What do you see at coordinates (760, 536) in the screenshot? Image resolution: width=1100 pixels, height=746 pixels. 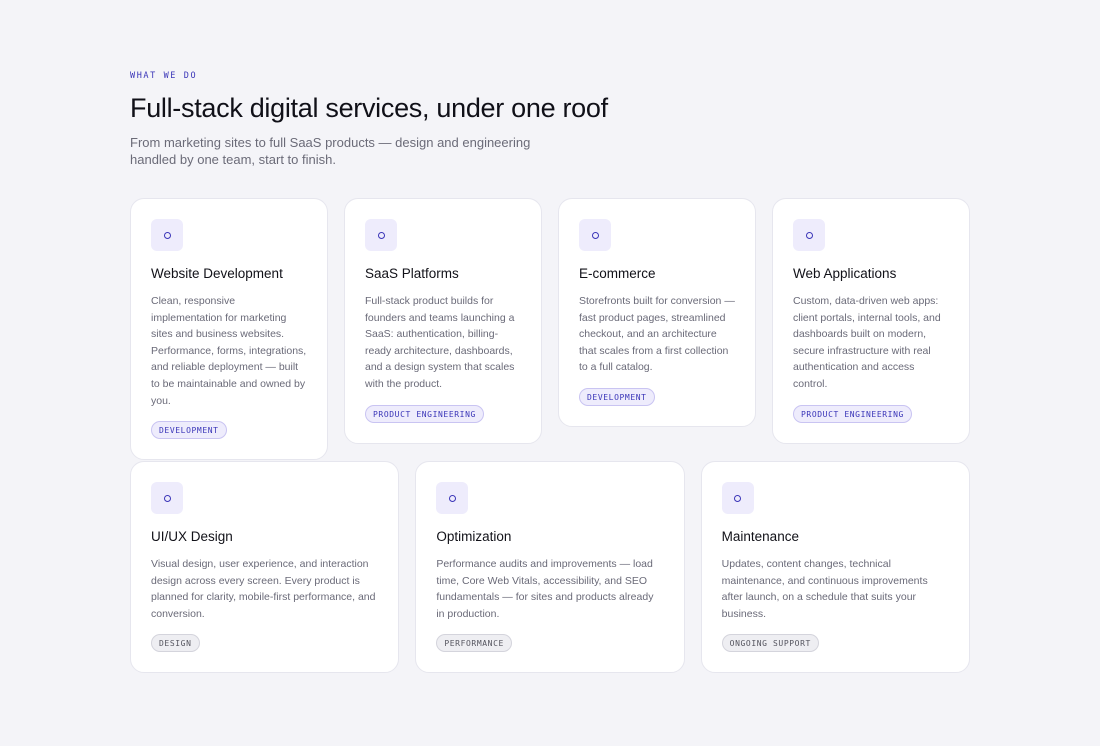 I see `service-title: Maintenance` at bounding box center [760, 536].